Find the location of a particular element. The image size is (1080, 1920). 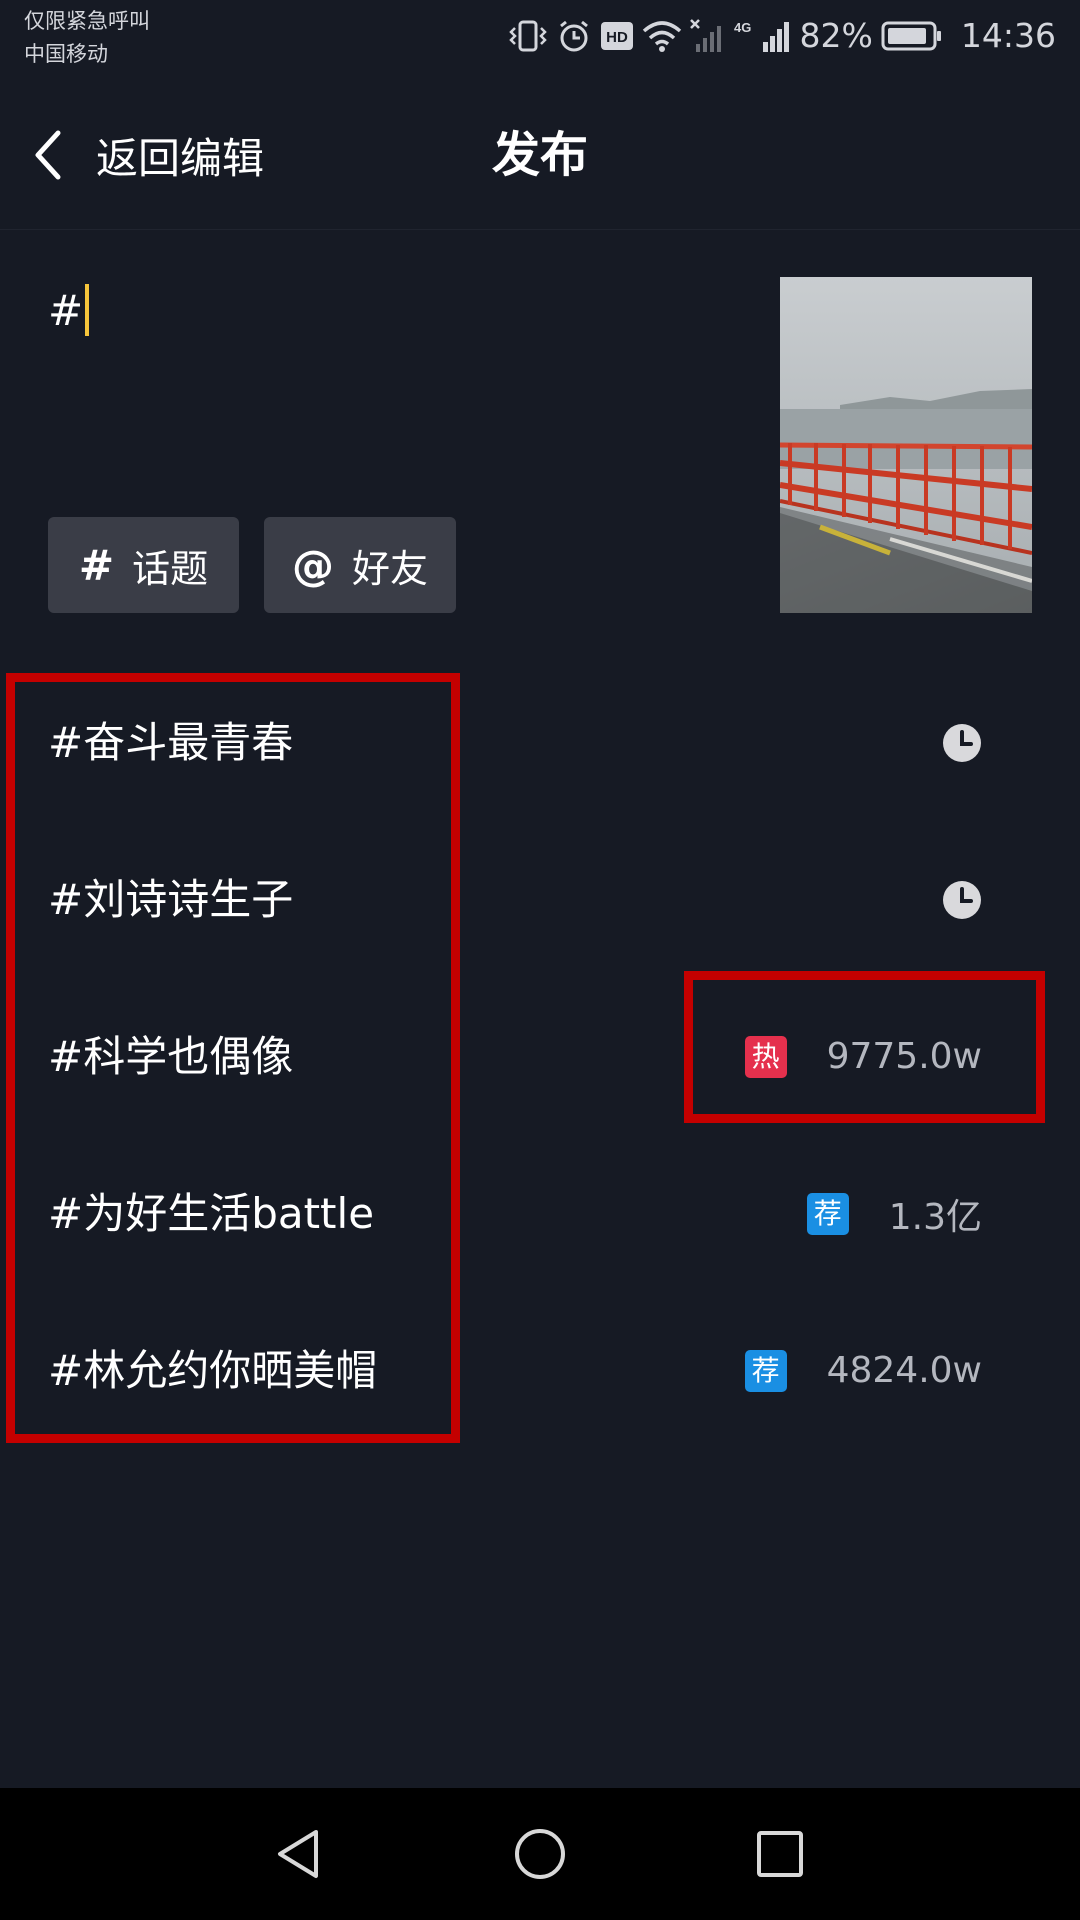

carrier-name: 中国移动 is located at coordinates (66, 54).